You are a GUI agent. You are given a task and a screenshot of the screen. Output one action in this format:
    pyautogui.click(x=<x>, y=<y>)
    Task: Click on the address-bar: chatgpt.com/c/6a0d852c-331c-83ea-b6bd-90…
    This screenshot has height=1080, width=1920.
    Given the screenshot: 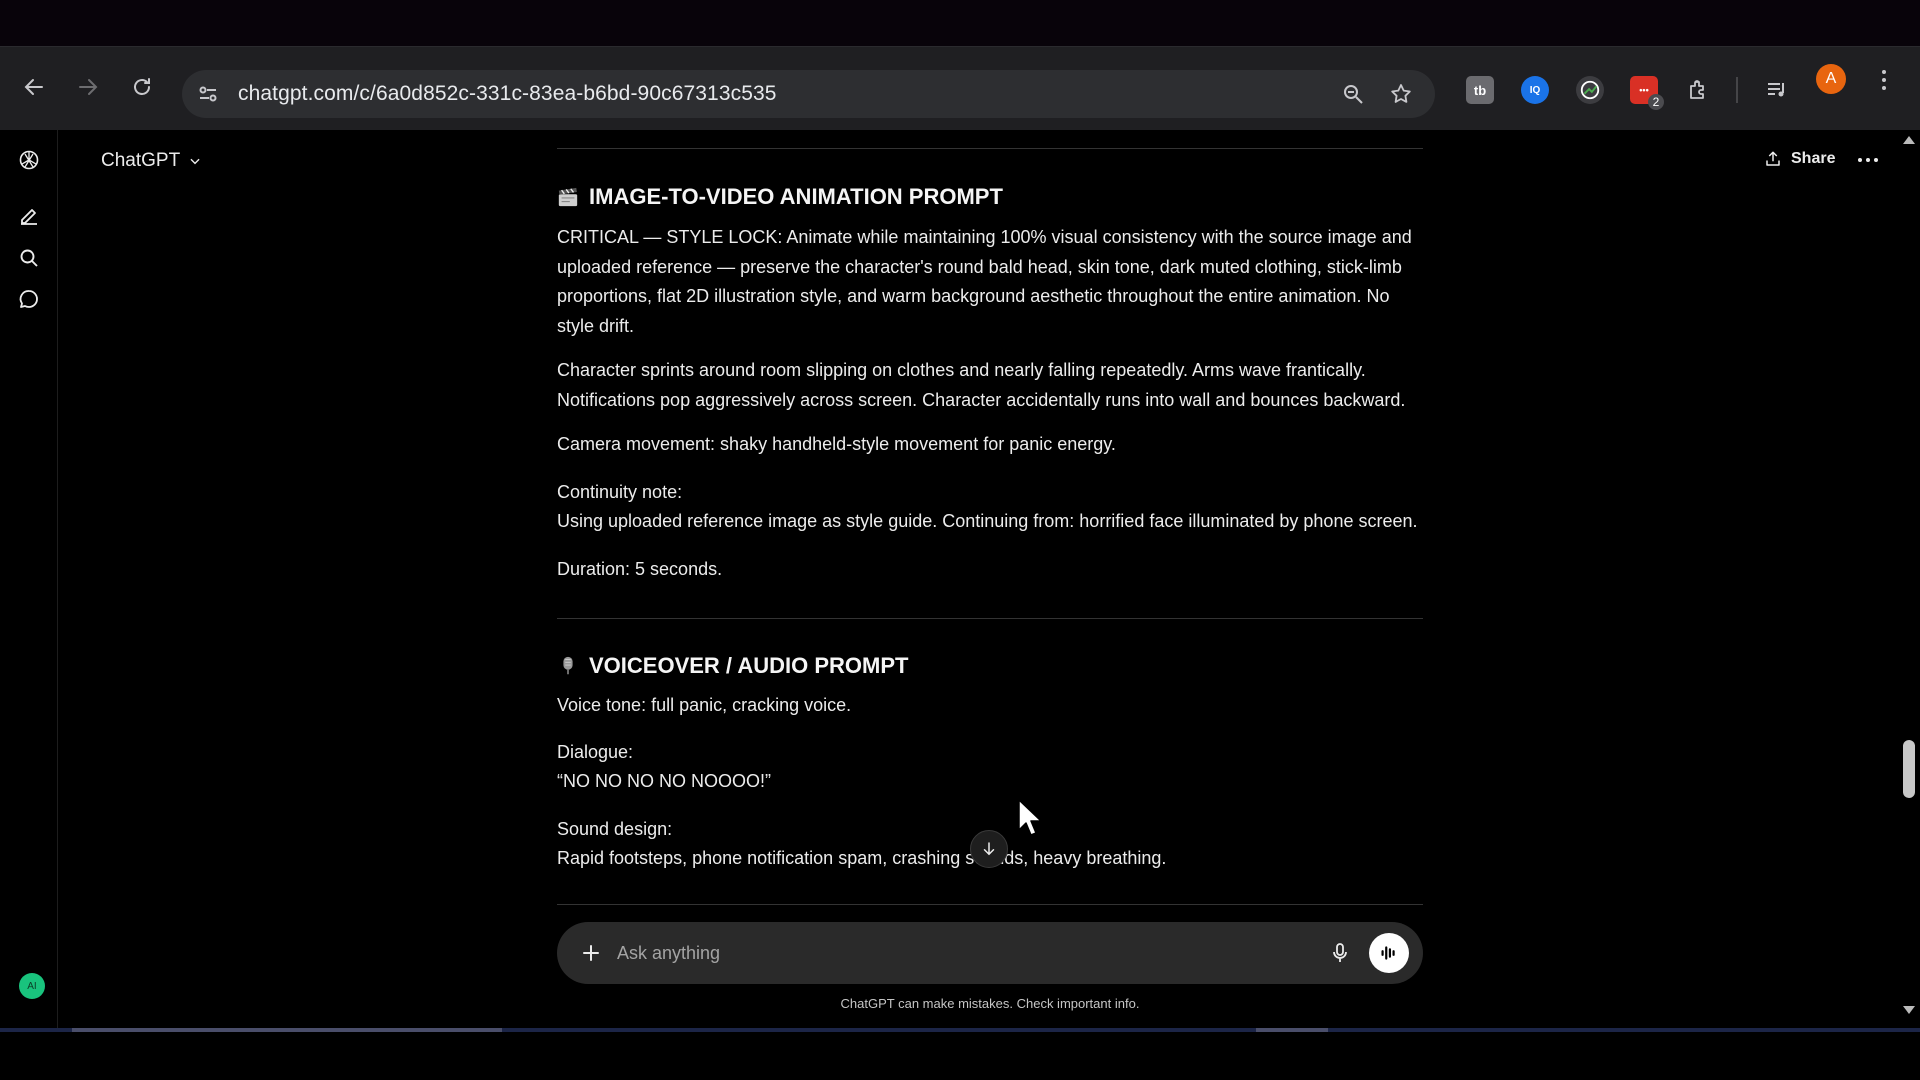 What is the action you would take?
    pyautogui.click(x=808, y=94)
    